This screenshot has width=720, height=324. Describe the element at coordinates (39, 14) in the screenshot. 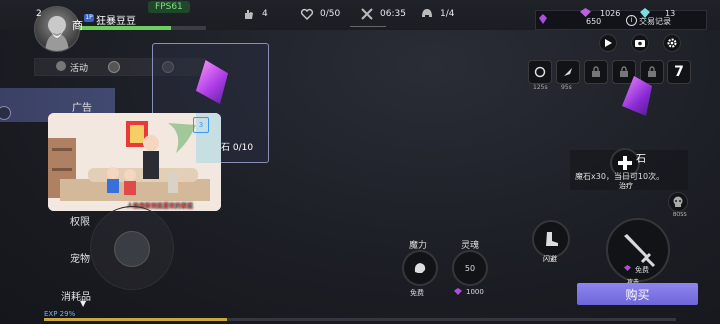

I see `player-level: 2` at that location.